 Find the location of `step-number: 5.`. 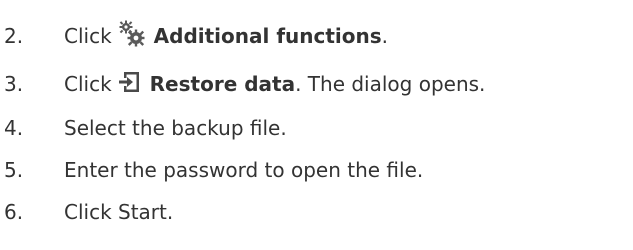

step-number: 5. is located at coordinates (14, 170).